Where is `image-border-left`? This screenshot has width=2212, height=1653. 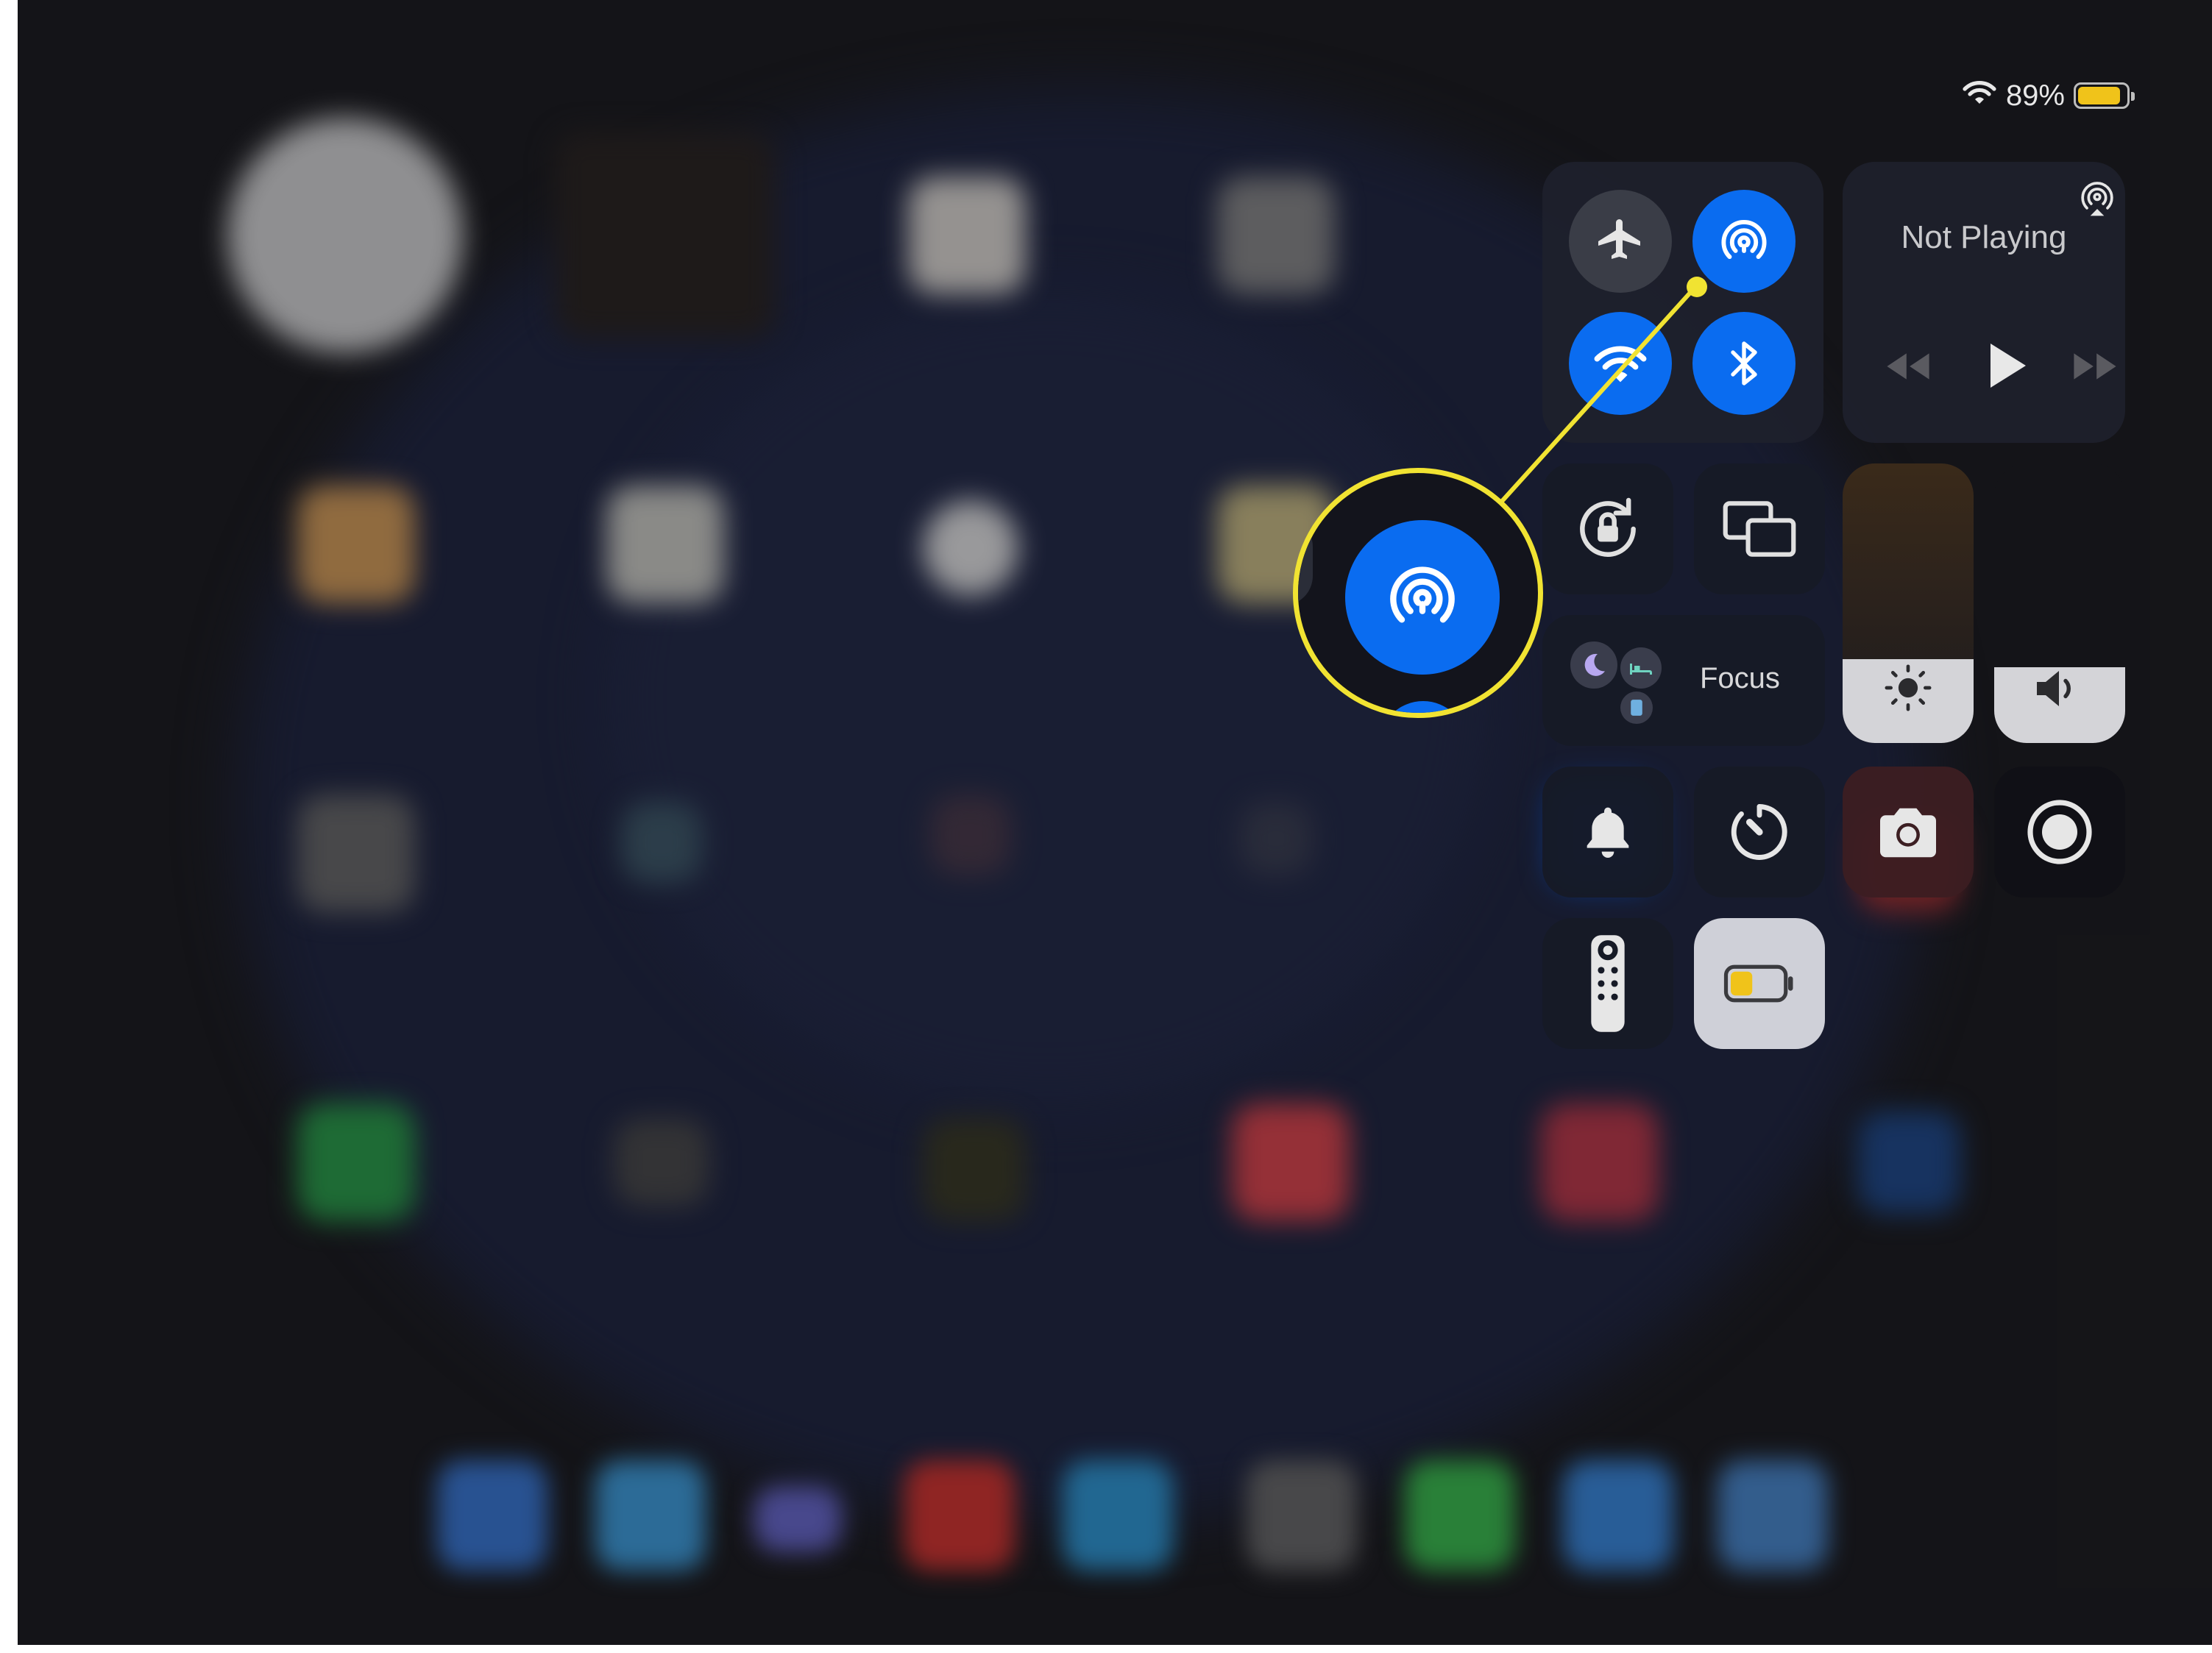
image-border-left is located at coordinates (9, 826).